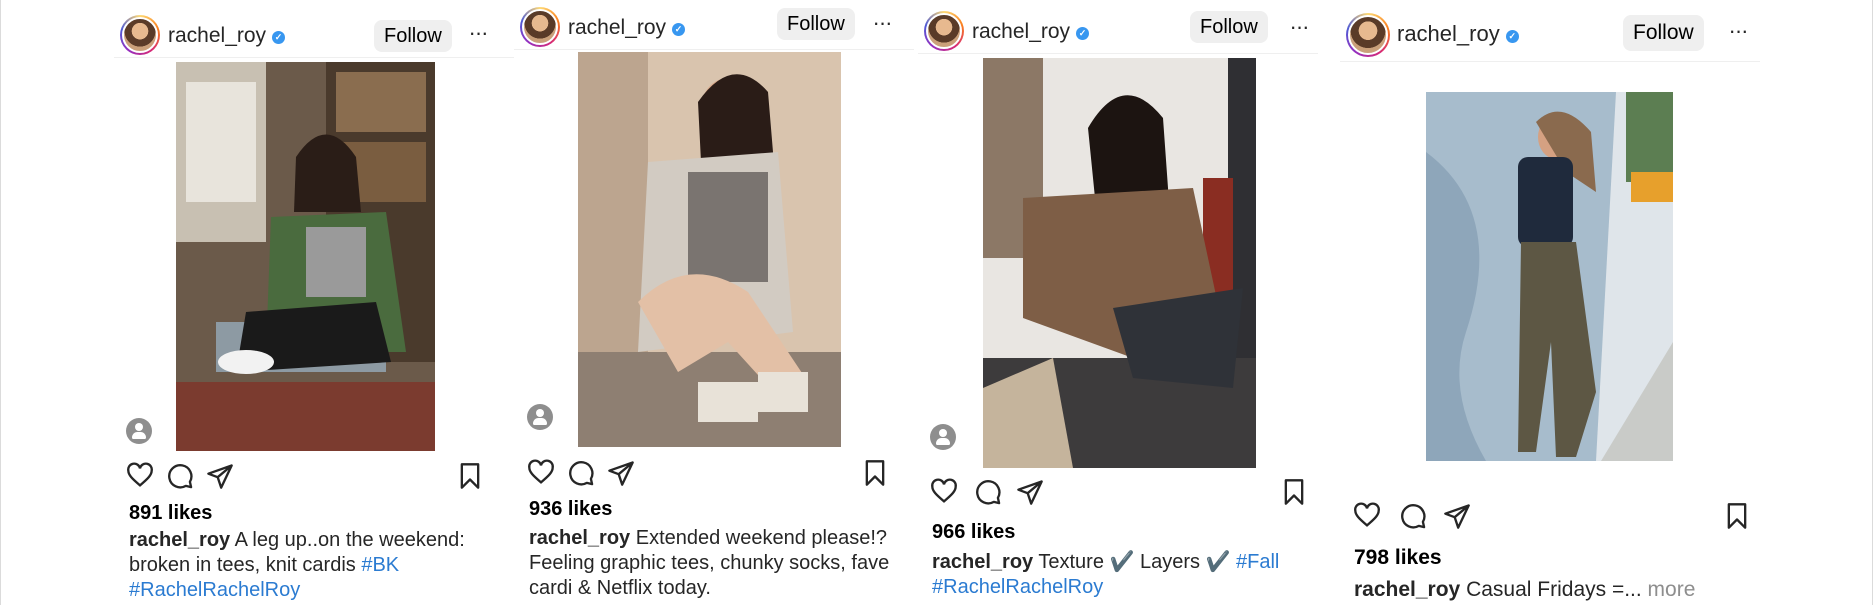 The width and height of the screenshot is (1873, 605). Describe the element at coordinates (170, 513) in the screenshot. I see `likes-count: 891 likes` at that location.